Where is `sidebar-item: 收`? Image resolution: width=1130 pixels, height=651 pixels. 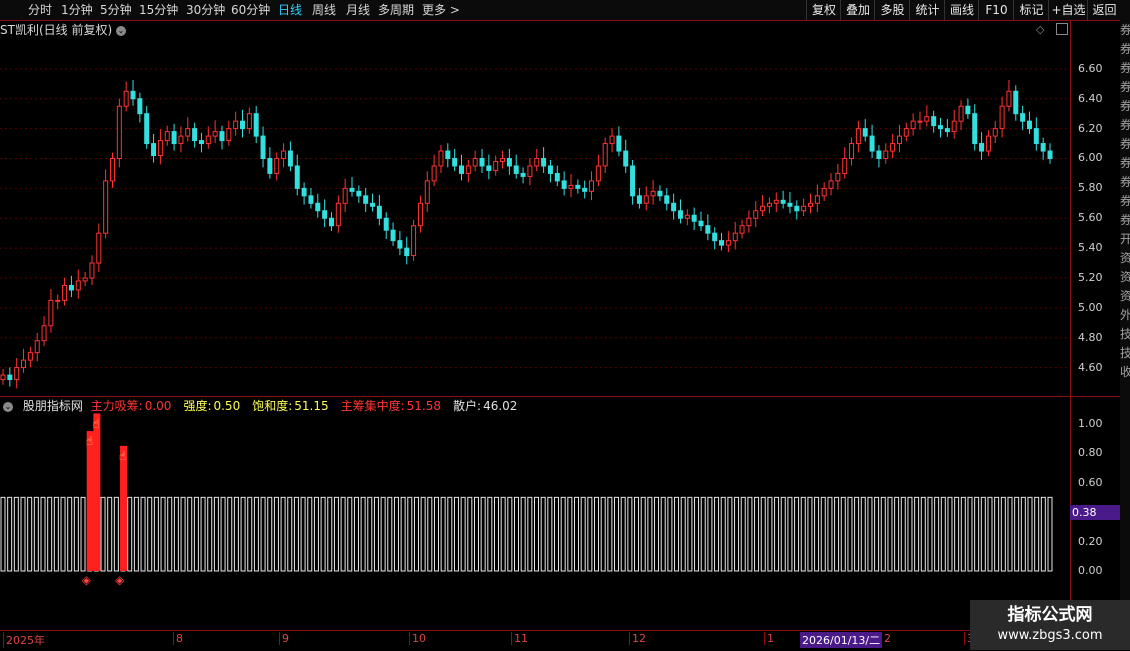 sidebar-item: 收 is located at coordinates (1125, 372).